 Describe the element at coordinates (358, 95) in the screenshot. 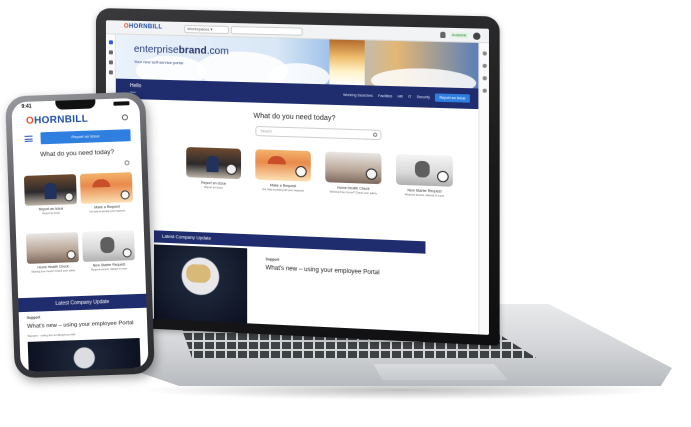

I see `nav-link-working-searches: Working Searches` at that location.